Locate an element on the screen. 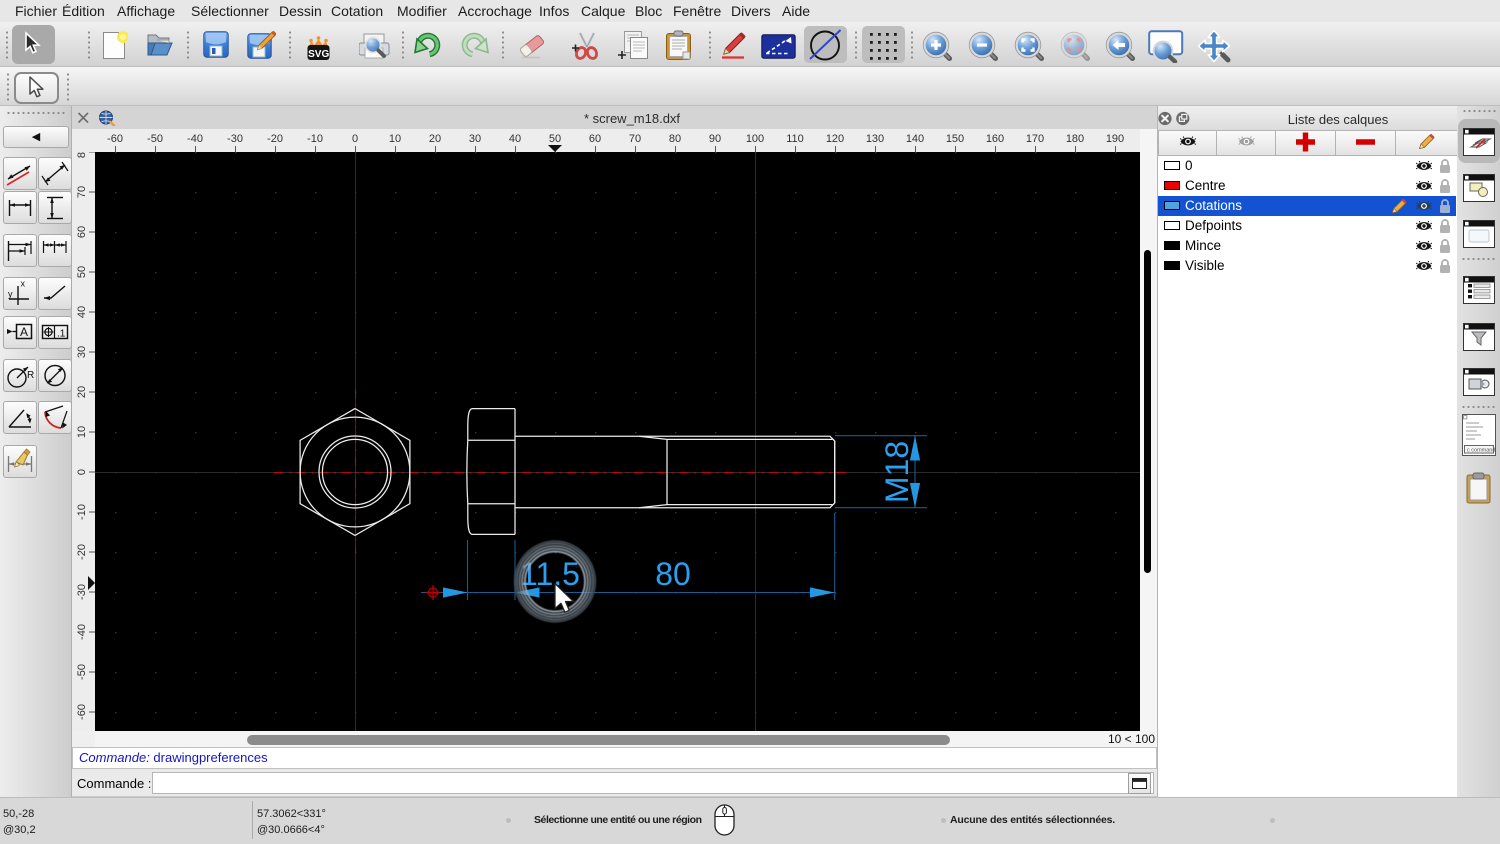  svg-text: 190 is located at coordinates (1115, 139).